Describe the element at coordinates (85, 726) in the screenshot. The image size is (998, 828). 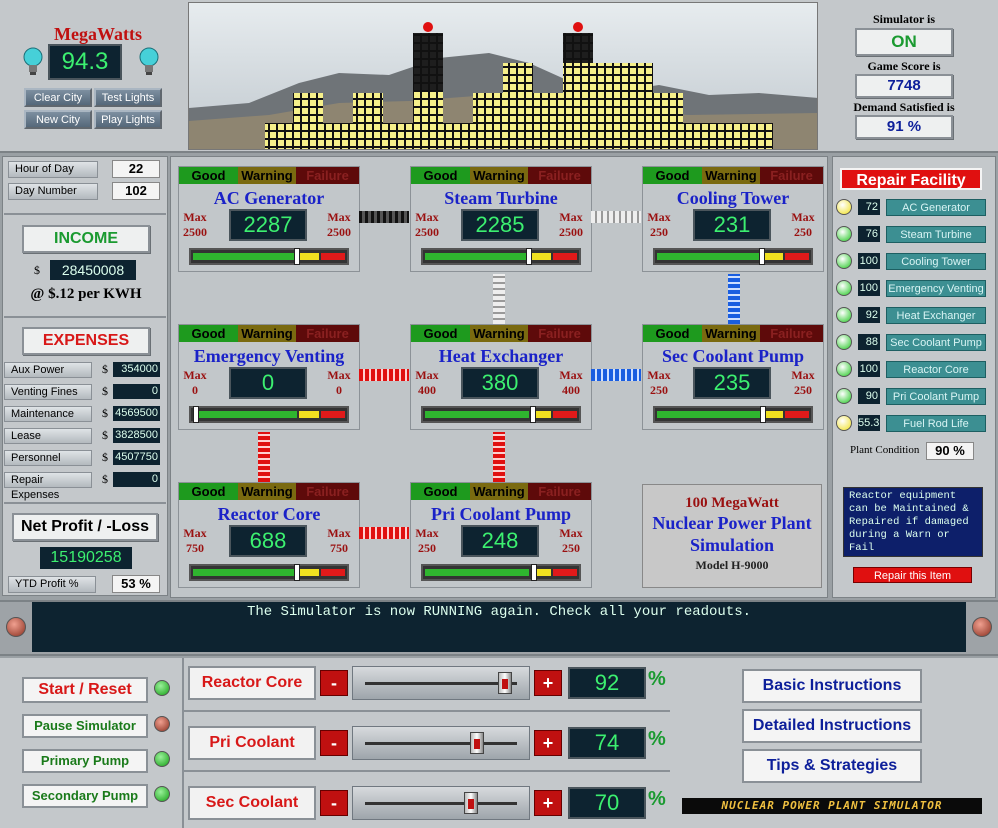
I see `pause-simulator-button: Pause Simulator` at that location.